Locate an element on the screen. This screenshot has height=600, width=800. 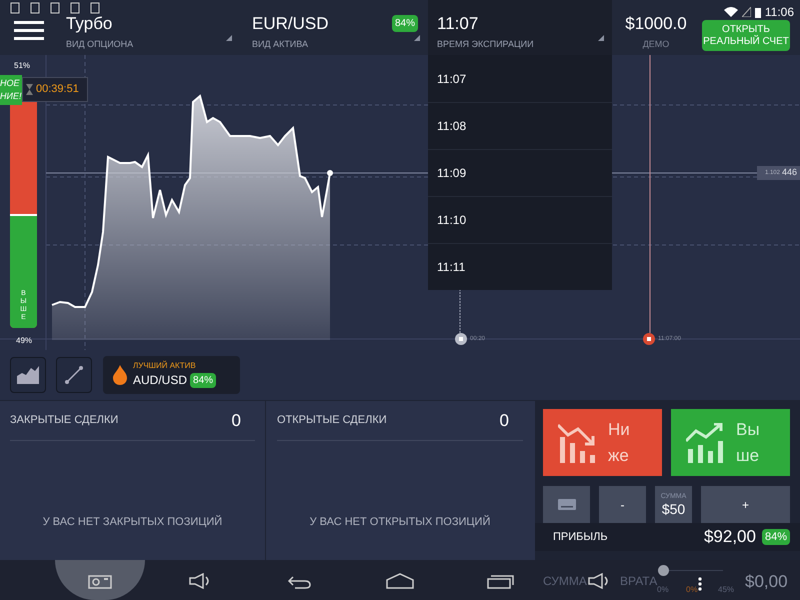
keyboard-button is located at coordinates (566, 504).